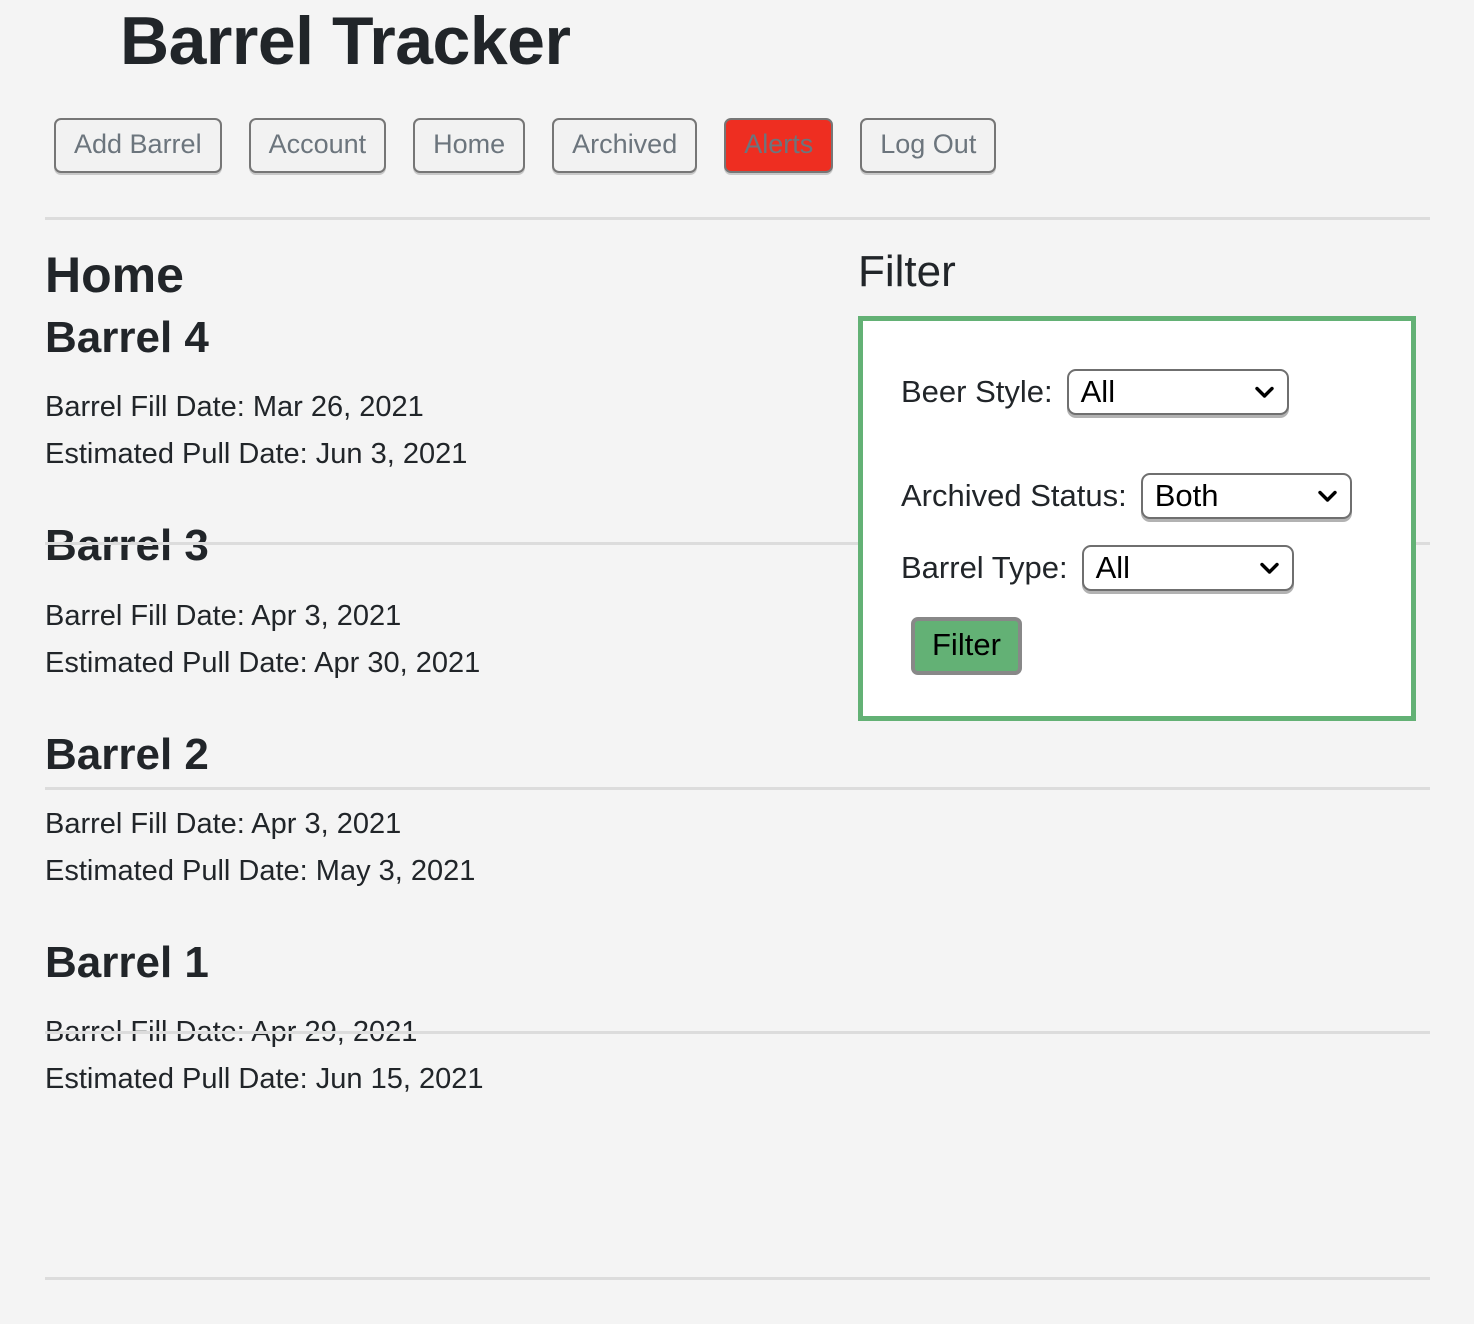  I want to click on archived-status-label: Archived Status:, so click(1014, 496).